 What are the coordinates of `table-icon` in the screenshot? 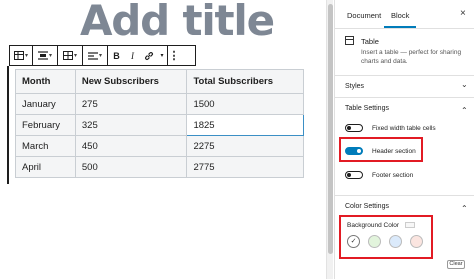 It's located at (349, 40).